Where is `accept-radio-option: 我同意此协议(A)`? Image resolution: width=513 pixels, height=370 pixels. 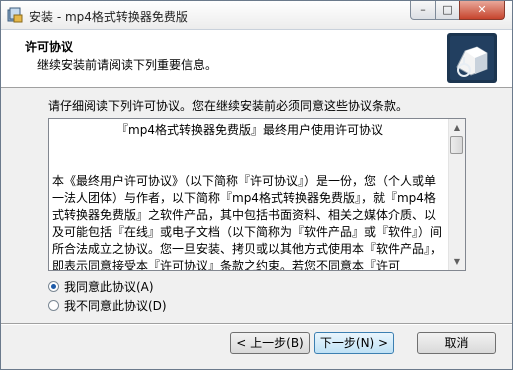 accept-radio-option: 我同意此协议(A) is located at coordinates (101, 286).